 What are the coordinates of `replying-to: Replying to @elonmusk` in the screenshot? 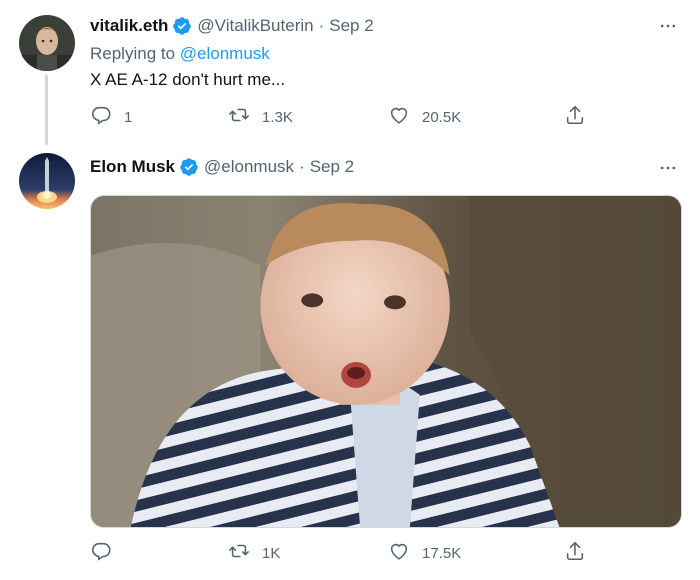 It's located at (385, 54).